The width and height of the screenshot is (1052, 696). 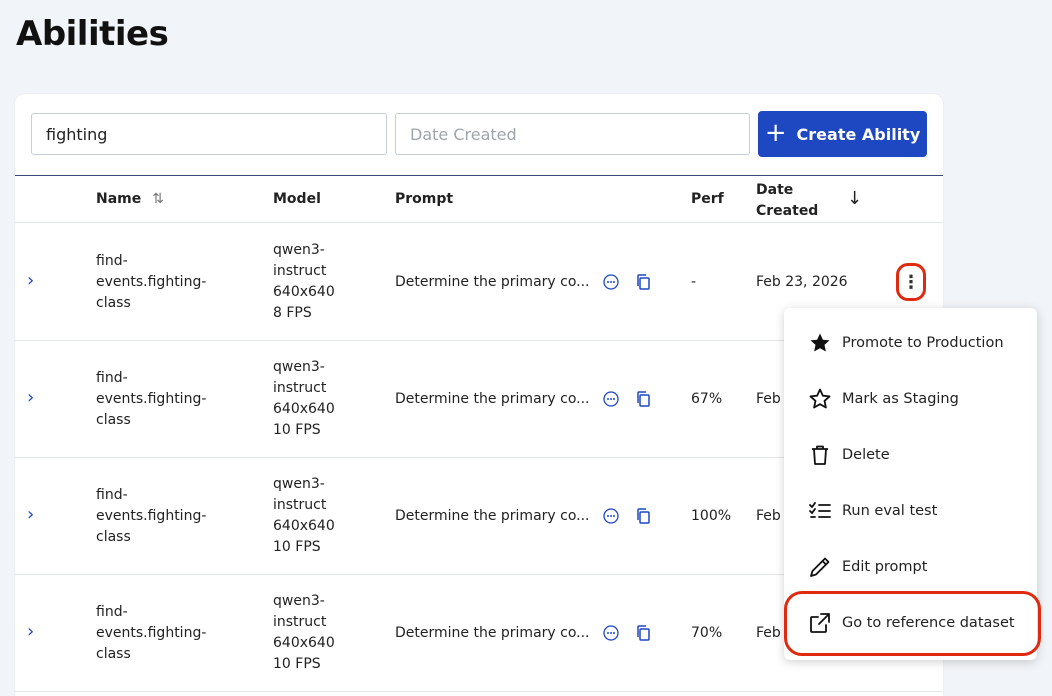 What do you see at coordinates (820, 567) in the screenshot?
I see `pencil-icon` at bounding box center [820, 567].